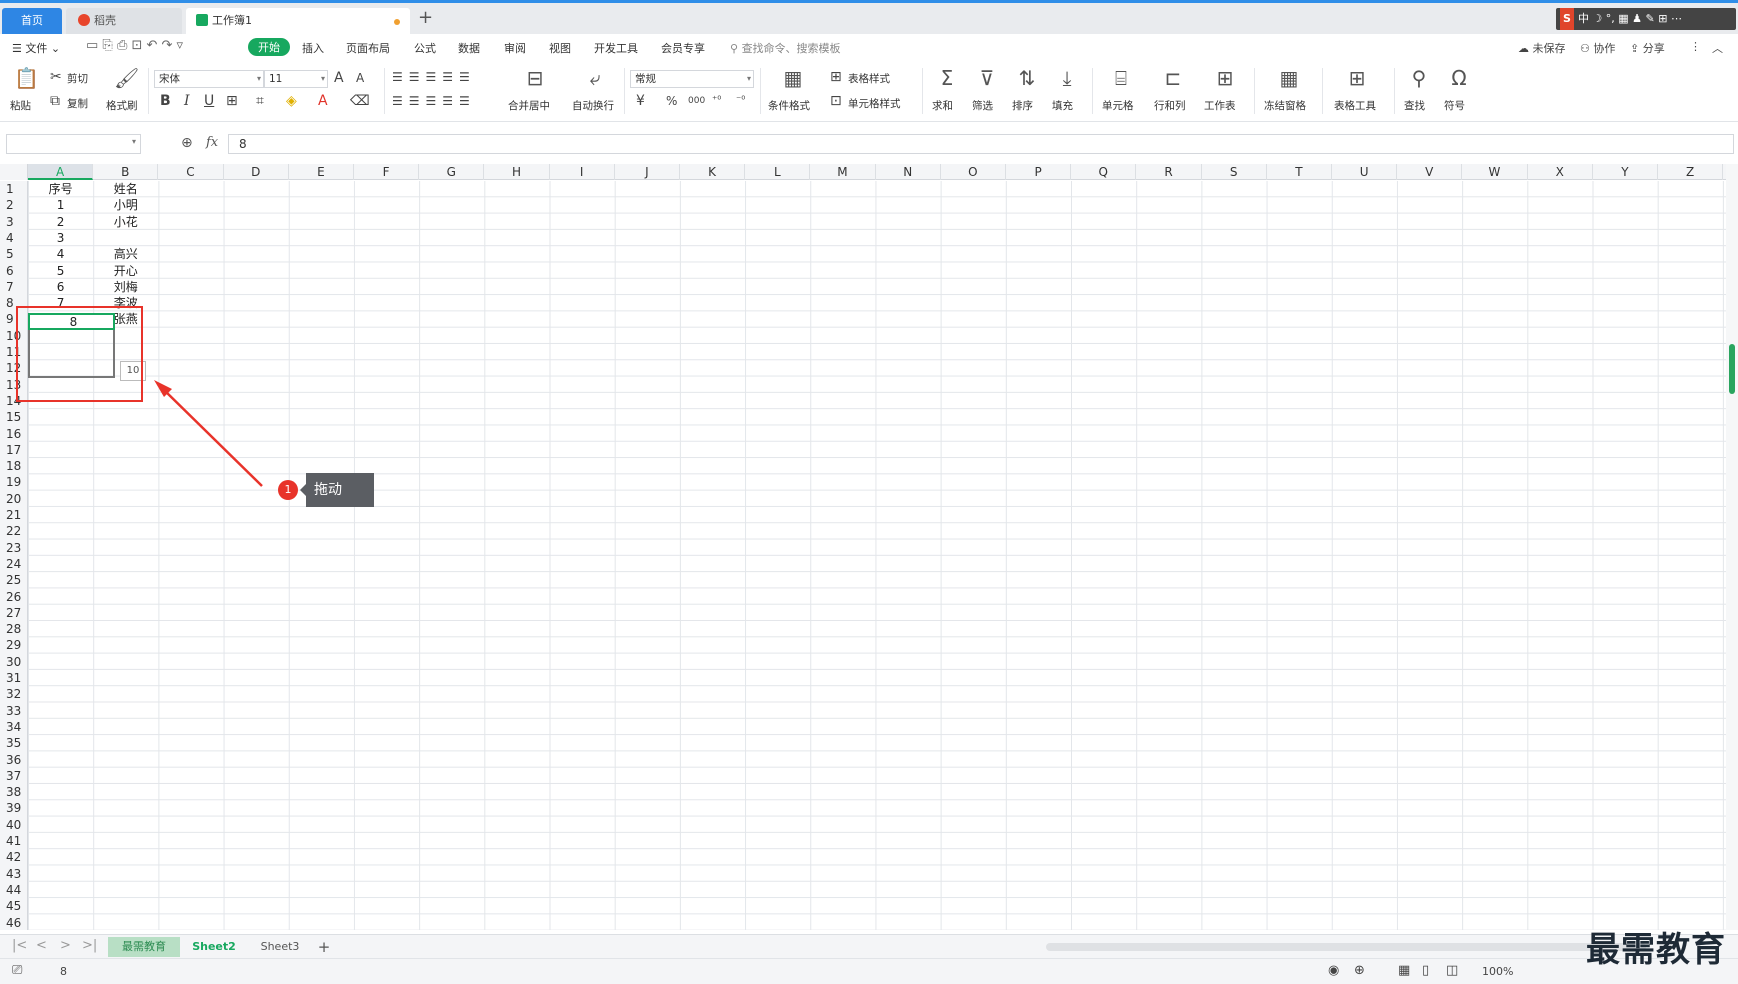  Describe the element at coordinates (14, 172) in the screenshot. I see `select-all-corner` at that location.